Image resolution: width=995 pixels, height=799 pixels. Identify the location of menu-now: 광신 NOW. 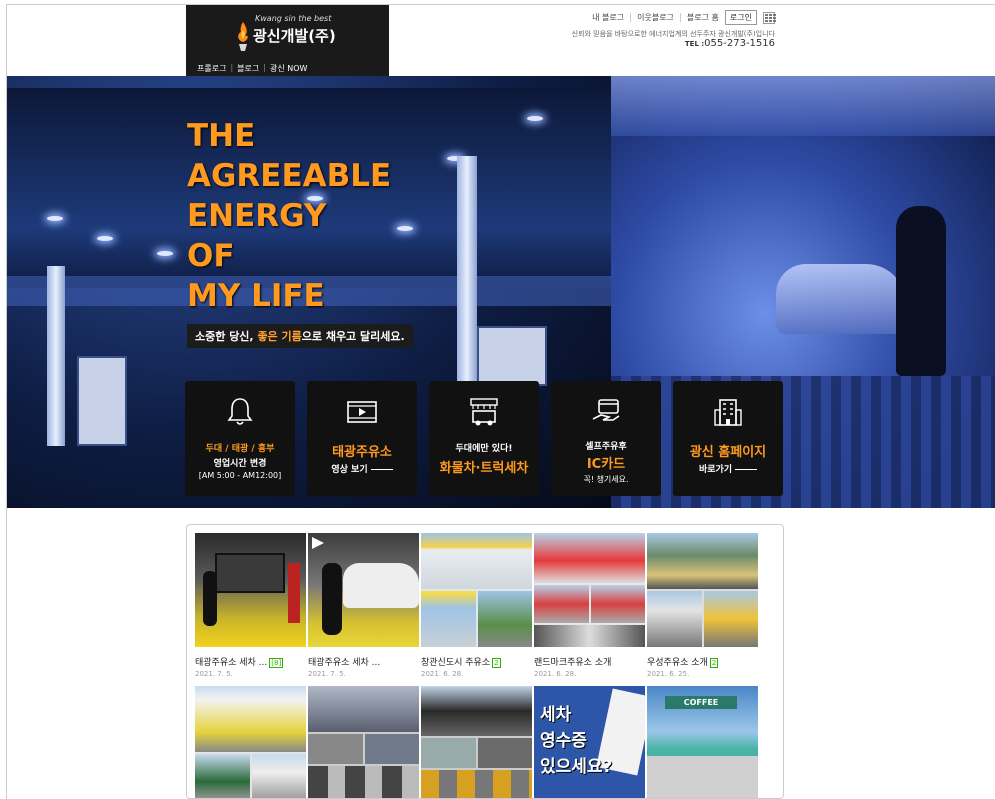
(288, 68).